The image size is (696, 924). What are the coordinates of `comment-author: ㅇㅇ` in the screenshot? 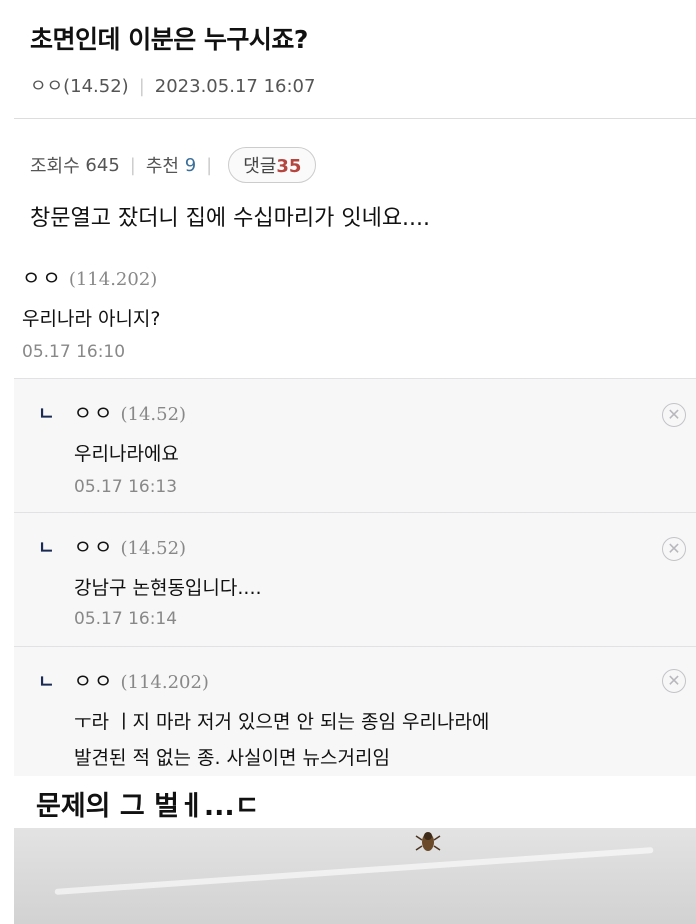 It's located at (42, 278).